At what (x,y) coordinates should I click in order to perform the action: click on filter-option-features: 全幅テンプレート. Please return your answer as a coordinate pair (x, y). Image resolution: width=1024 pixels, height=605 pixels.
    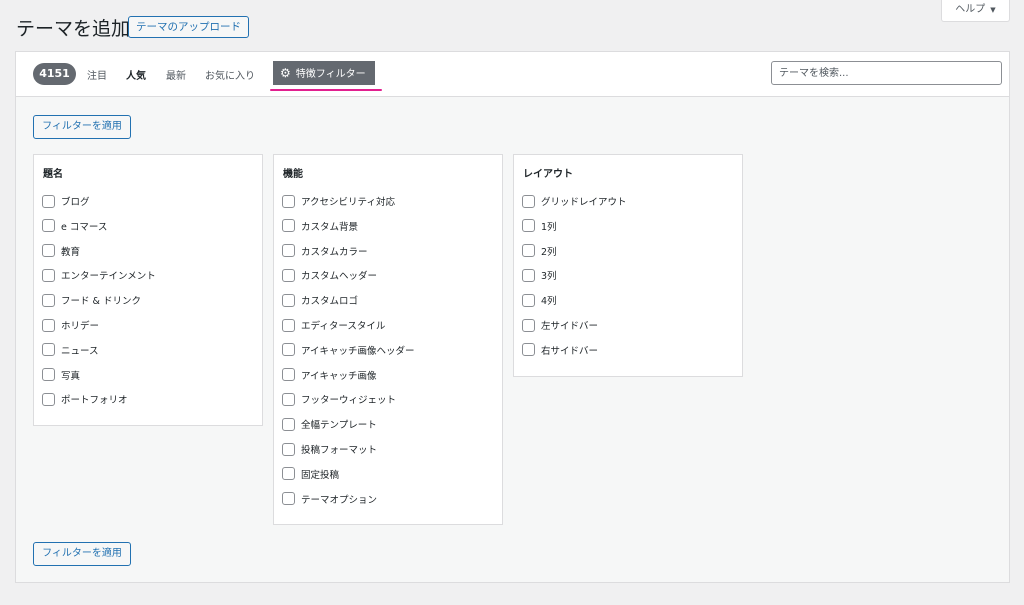
    Looking at the image, I should click on (329, 424).